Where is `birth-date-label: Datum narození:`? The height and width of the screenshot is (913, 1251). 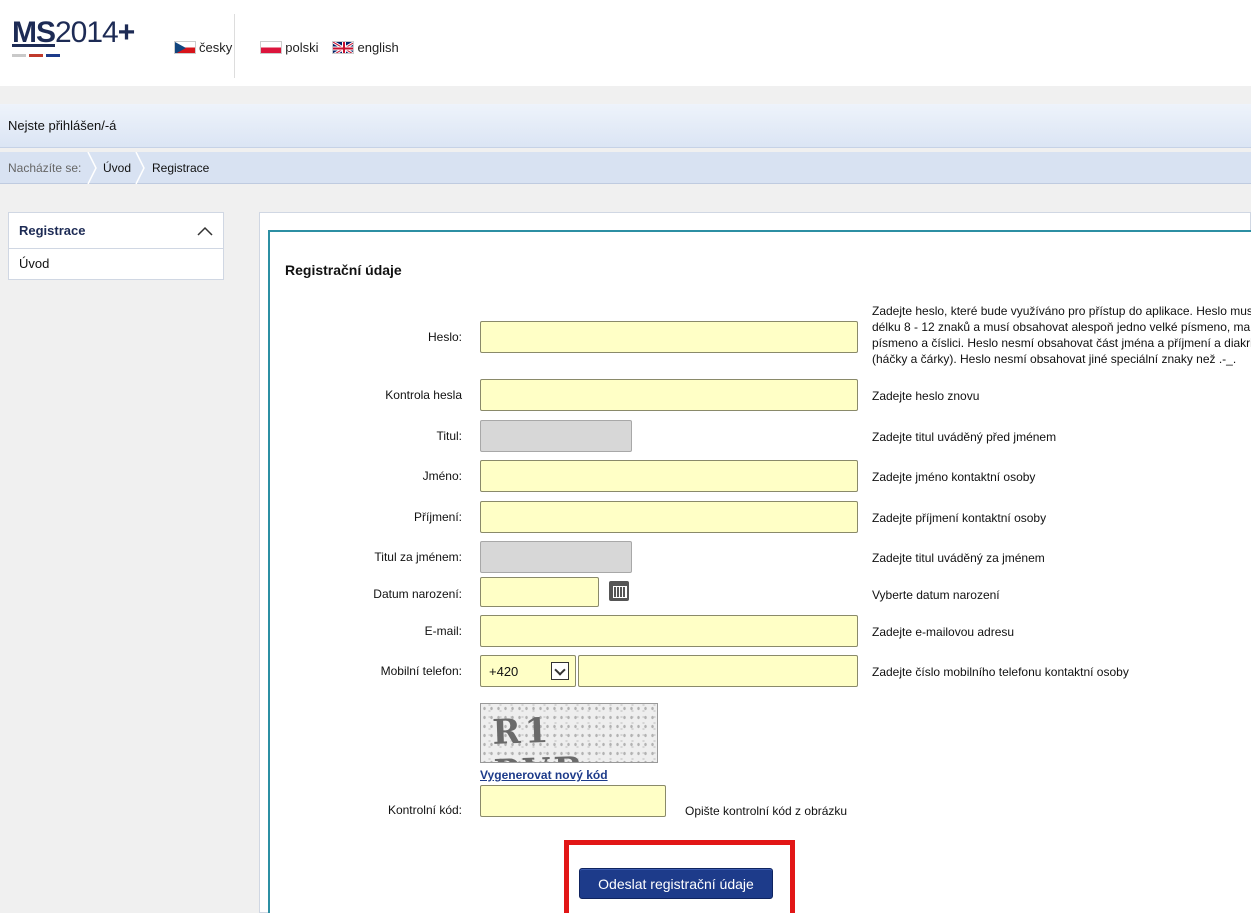 birth-date-label: Datum narození: is located at coordinates (417, 594).